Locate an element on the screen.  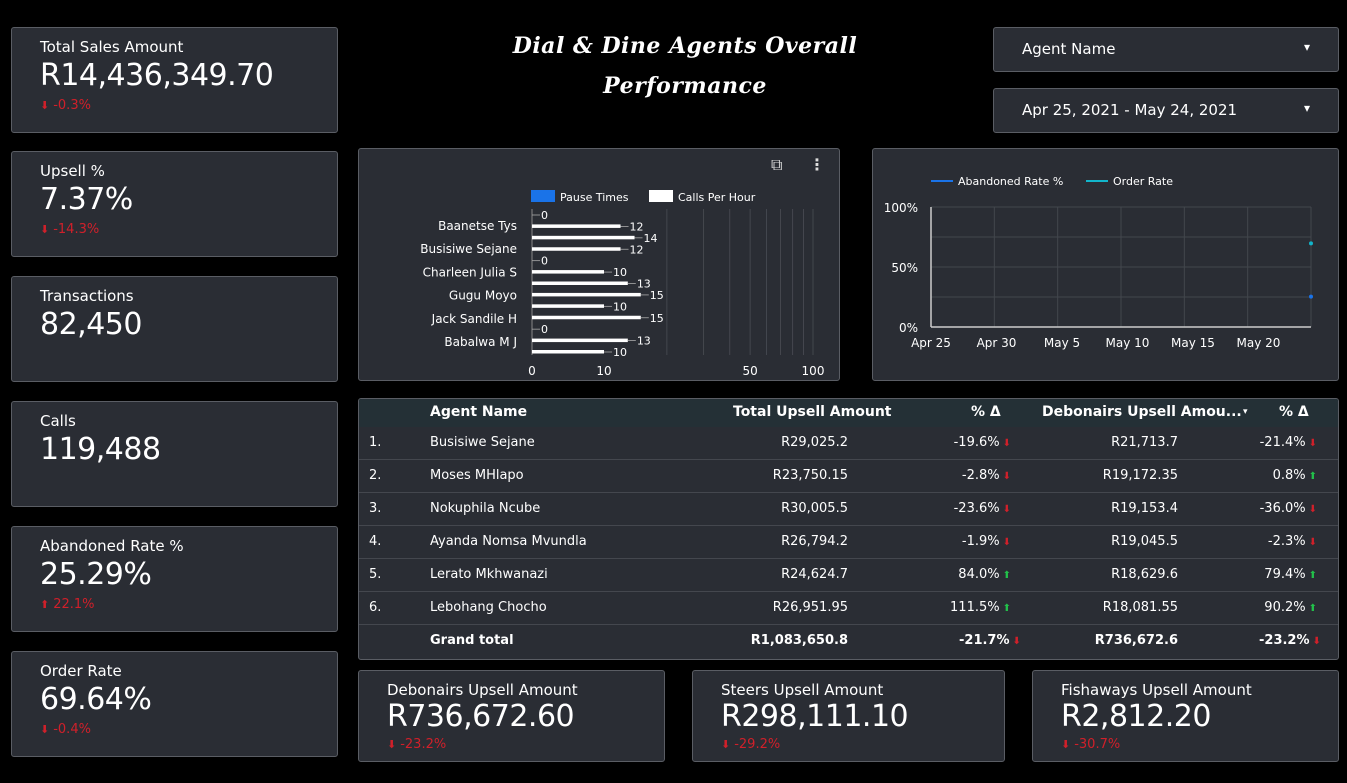
row-number: 6. is located at coordinates (375, 607).